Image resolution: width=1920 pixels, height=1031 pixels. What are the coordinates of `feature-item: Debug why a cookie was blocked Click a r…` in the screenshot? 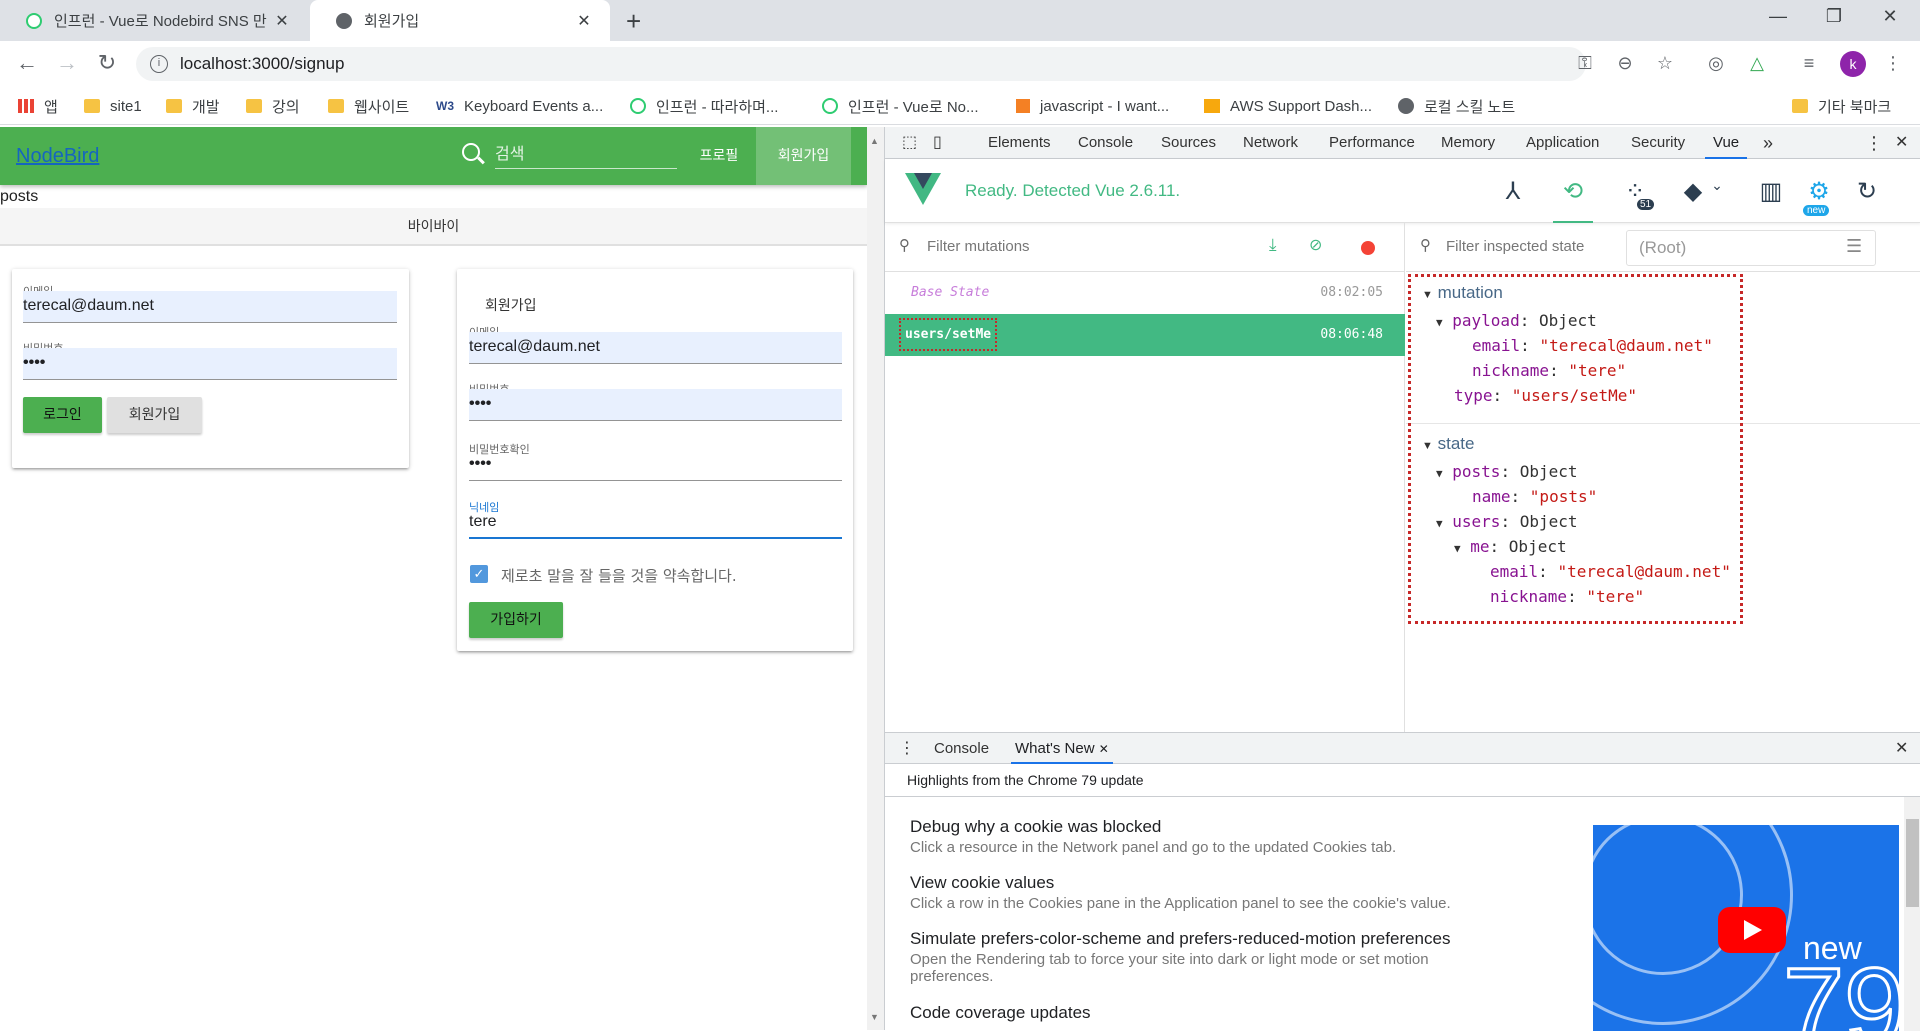 It's located at (1190, 836).